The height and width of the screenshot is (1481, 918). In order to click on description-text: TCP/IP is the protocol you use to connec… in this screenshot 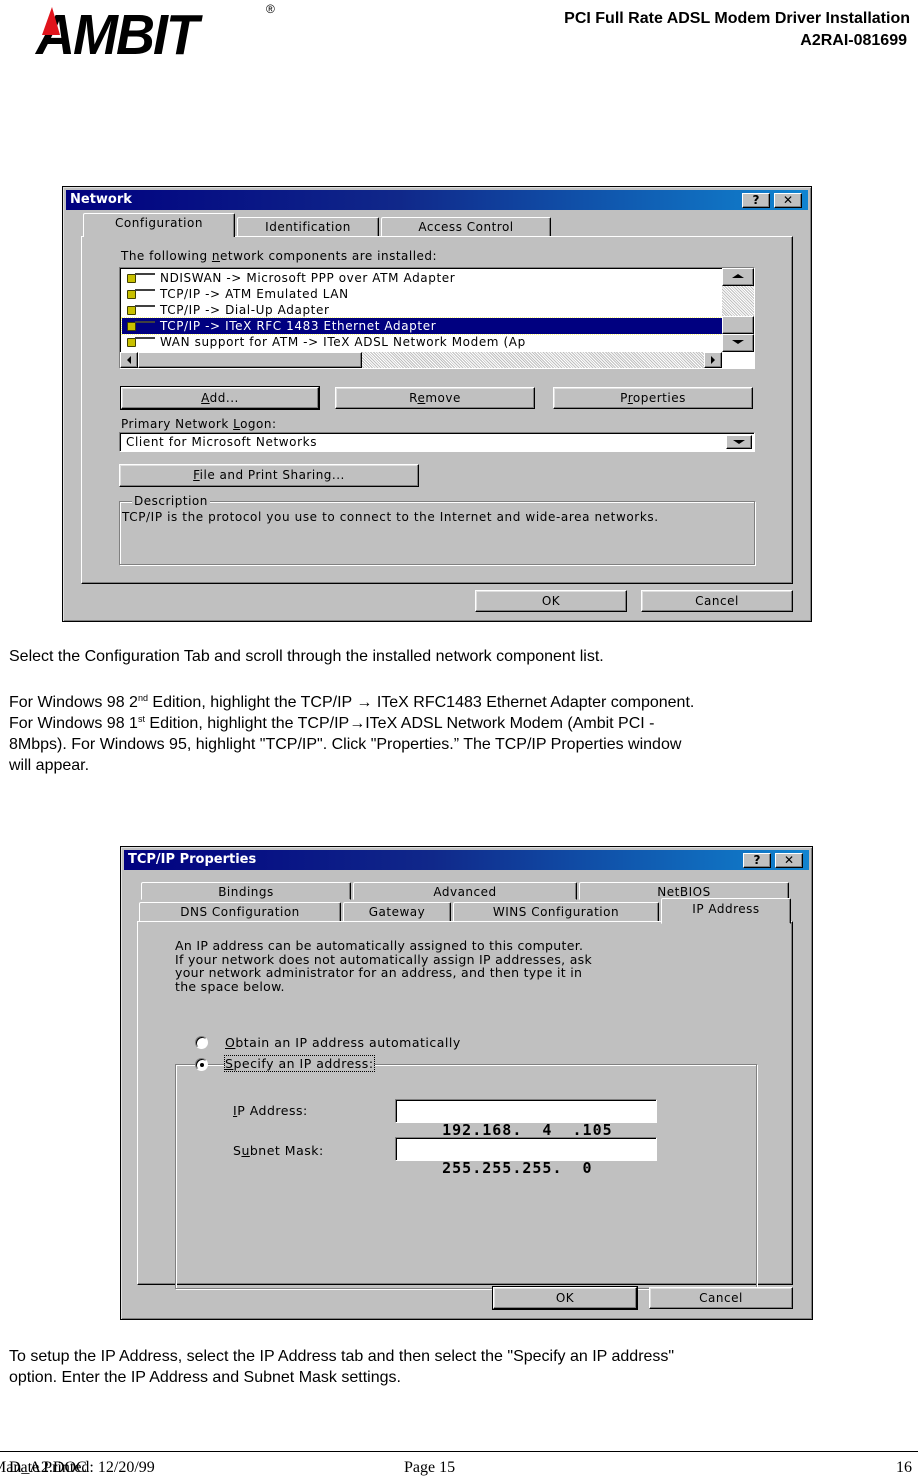, I will do `click(390, 517)`.